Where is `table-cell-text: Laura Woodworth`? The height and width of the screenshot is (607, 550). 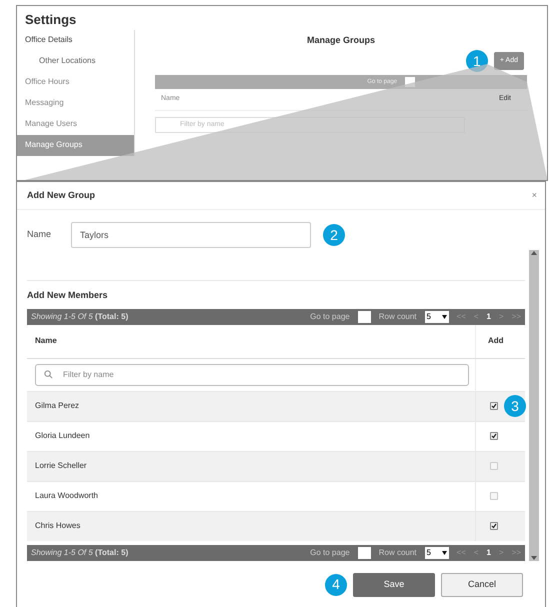
table-cell-text: Laura Woodworth is located at coordinates (66, 496).